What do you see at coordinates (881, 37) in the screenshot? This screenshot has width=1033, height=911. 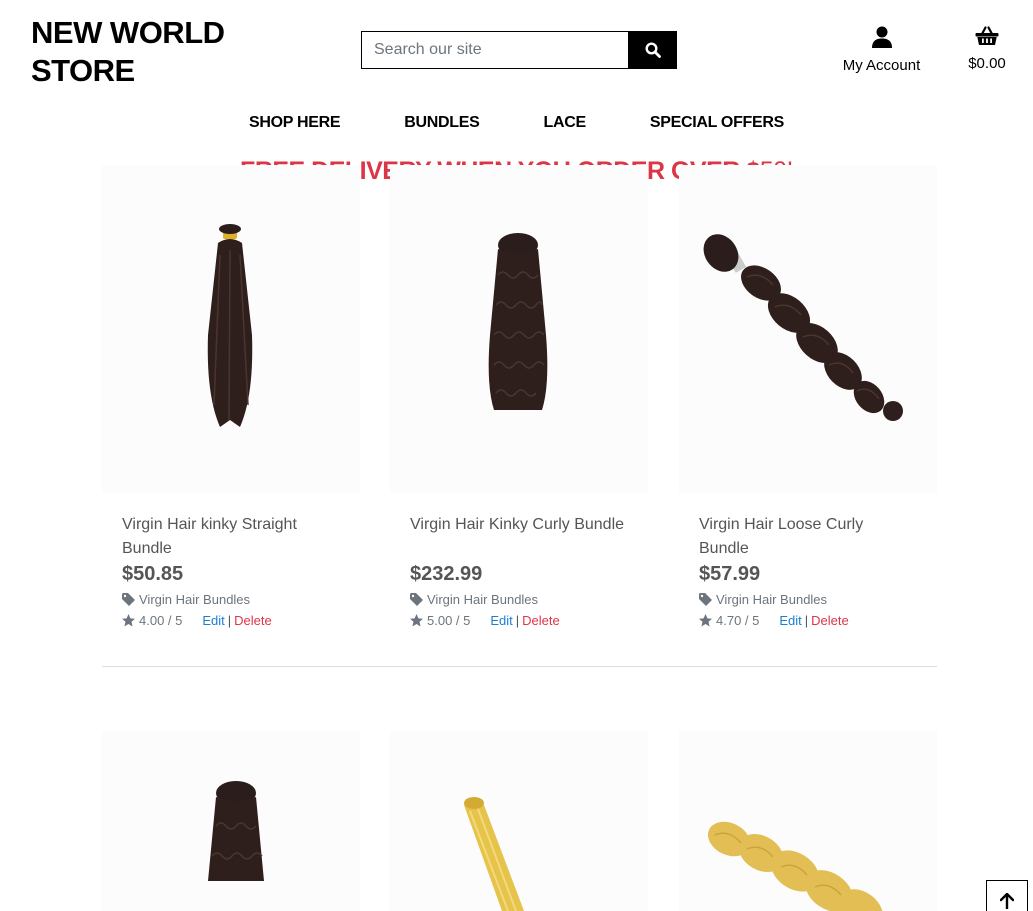 I see `user-icon` at bounding box center [881, 37].